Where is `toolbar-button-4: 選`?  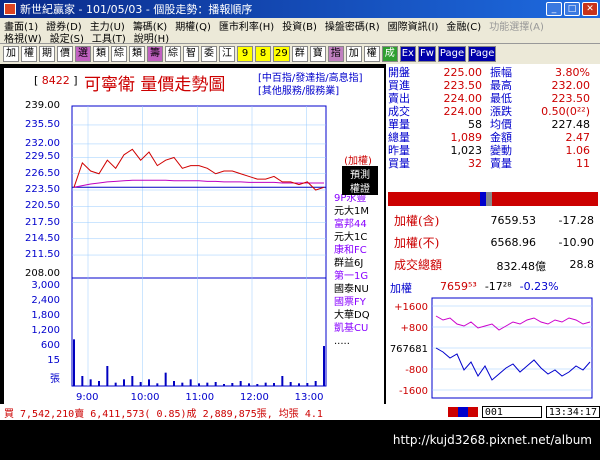 toolbar-button-4: 選 is located at coordinates (83, 54).